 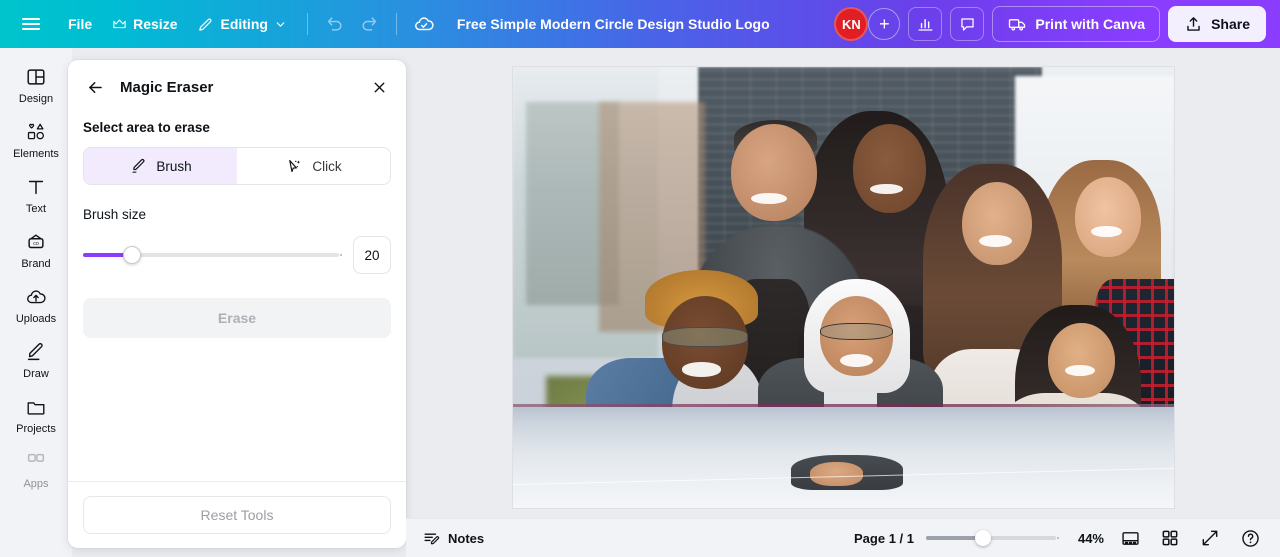 I want to click on svg-text: co, so click(x=36, y=244).